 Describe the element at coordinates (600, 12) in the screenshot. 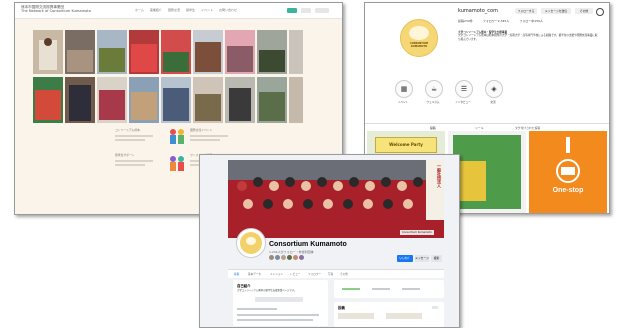

I see `options-icon` at that location.